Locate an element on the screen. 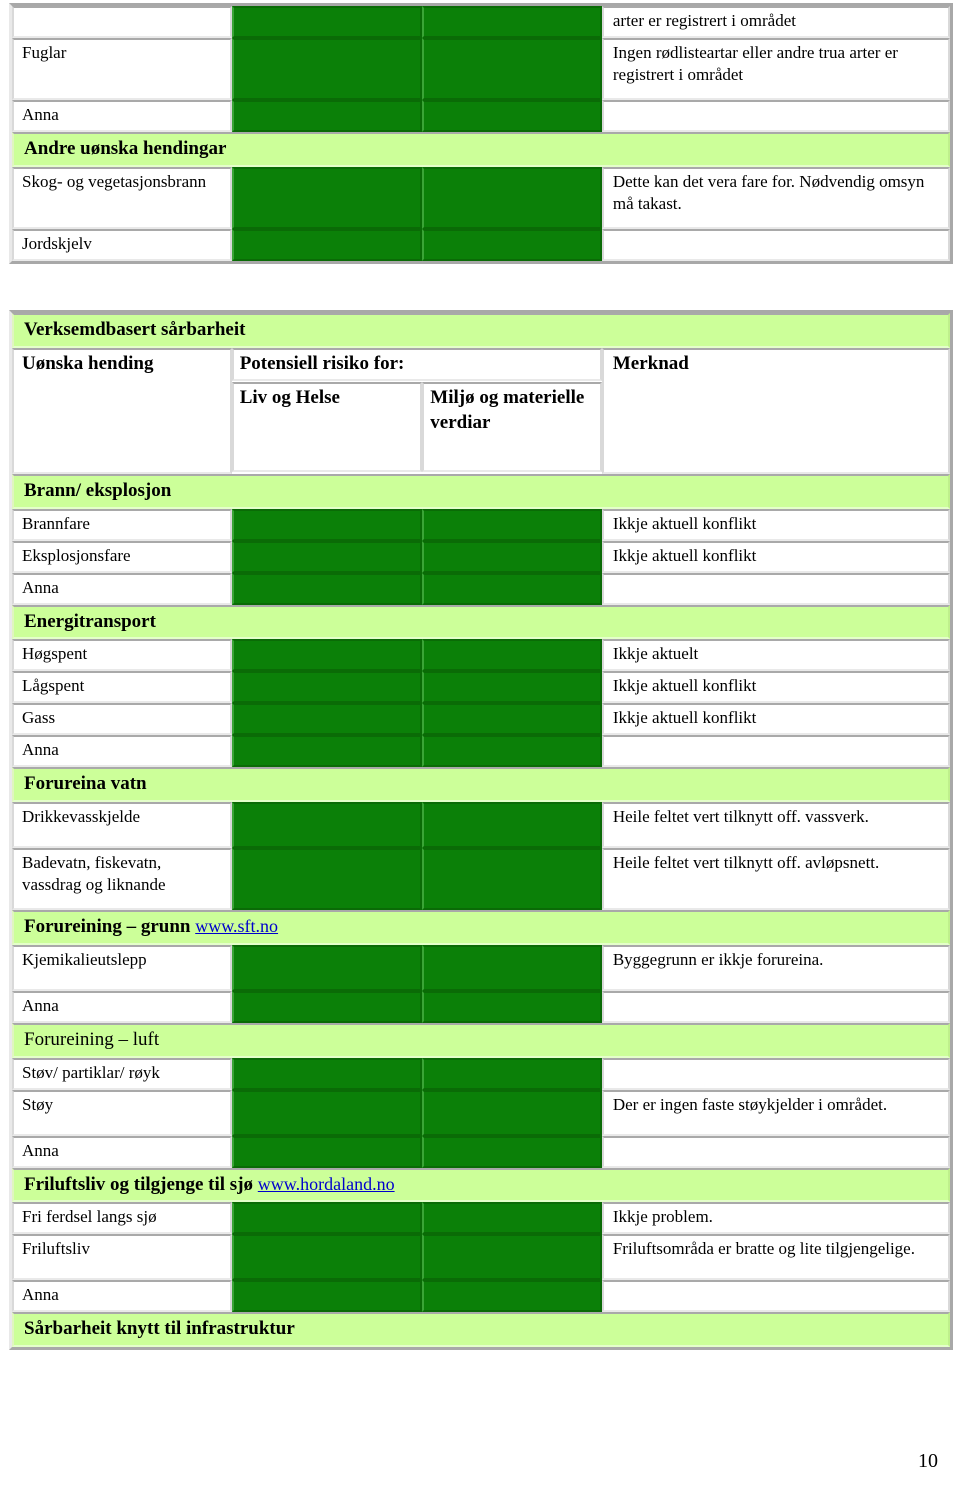 Image resolution: width=960 pixels, height=1486 pixels. section-banner: Energitransport is located at coordinates (481, 622).